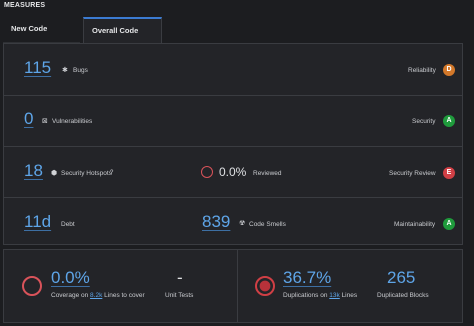 The height and width of the screenshot is (326, 474). What do you see at coordinates (65, 70) in the screenshot?
I see `bug-icon: ✱` at bounding box center [65, 70].